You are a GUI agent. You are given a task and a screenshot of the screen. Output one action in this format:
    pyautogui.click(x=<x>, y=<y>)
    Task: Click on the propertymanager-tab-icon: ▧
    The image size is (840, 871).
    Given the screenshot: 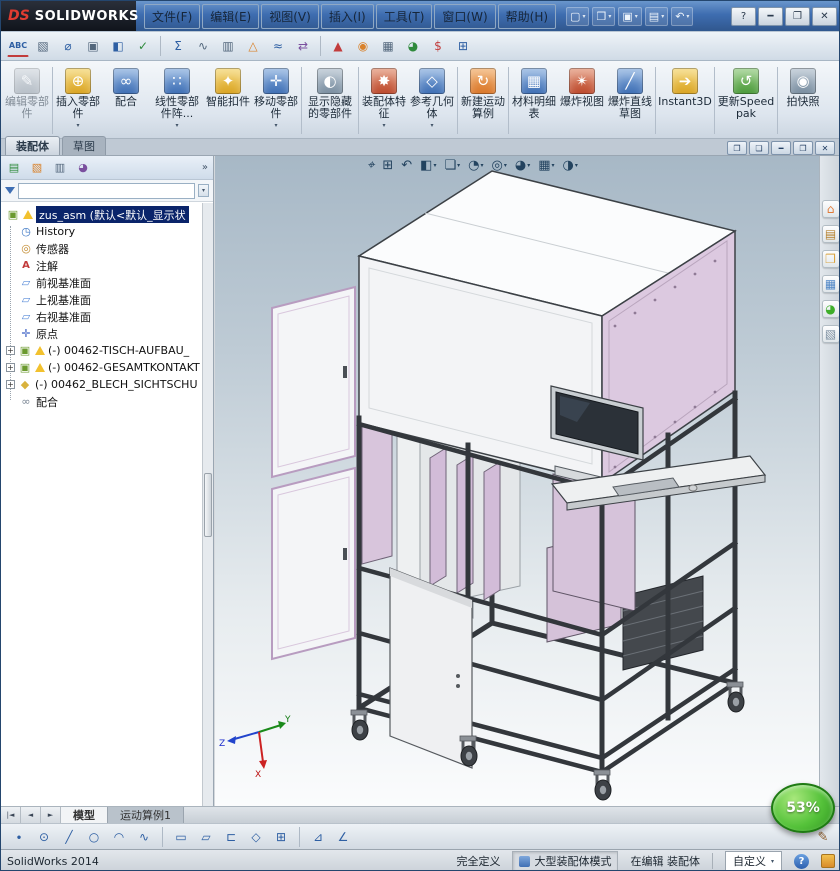 What is the action you would take?
    pyautogui.click(x=37, y=168)
    